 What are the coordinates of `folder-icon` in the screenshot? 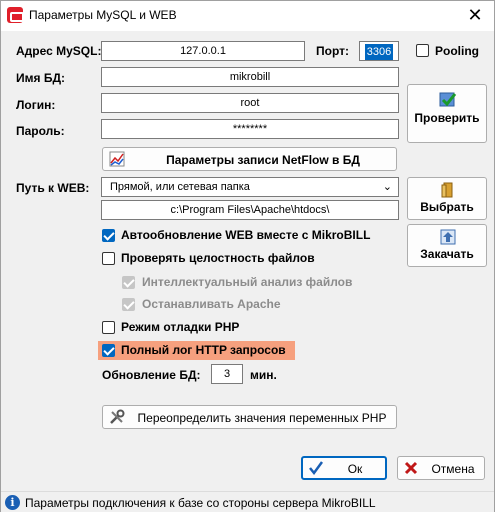 It's located at (447, 190).